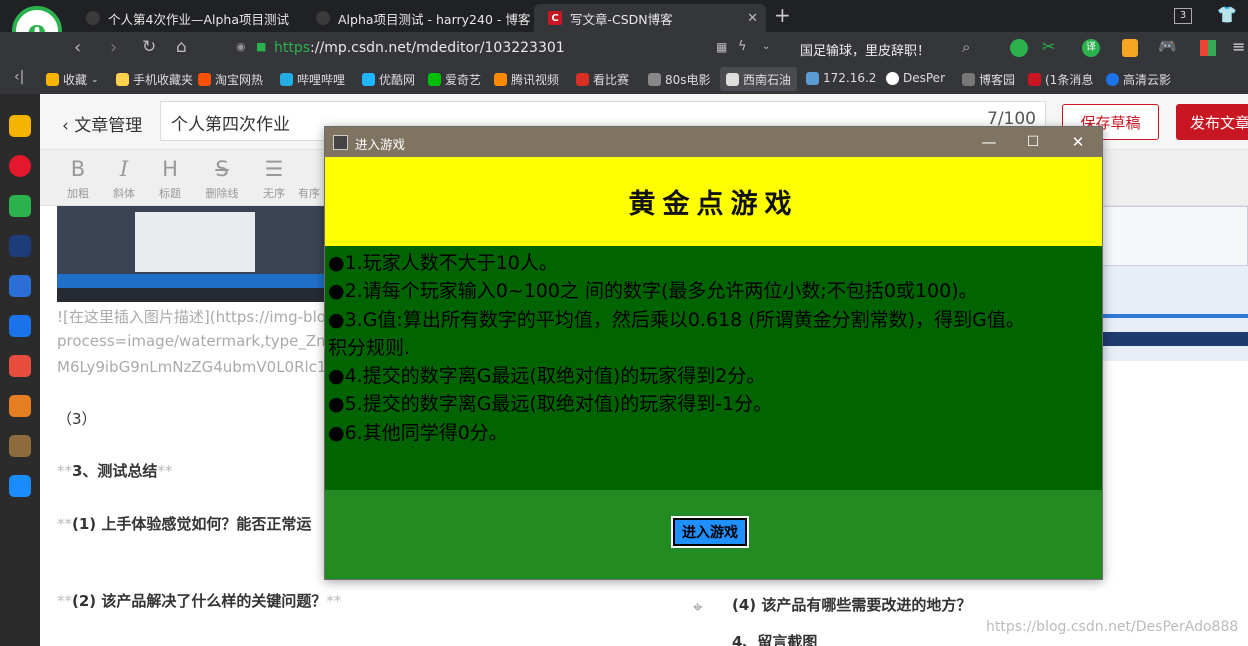  I want to click on item-3-text: （3）, so click(77, 419).